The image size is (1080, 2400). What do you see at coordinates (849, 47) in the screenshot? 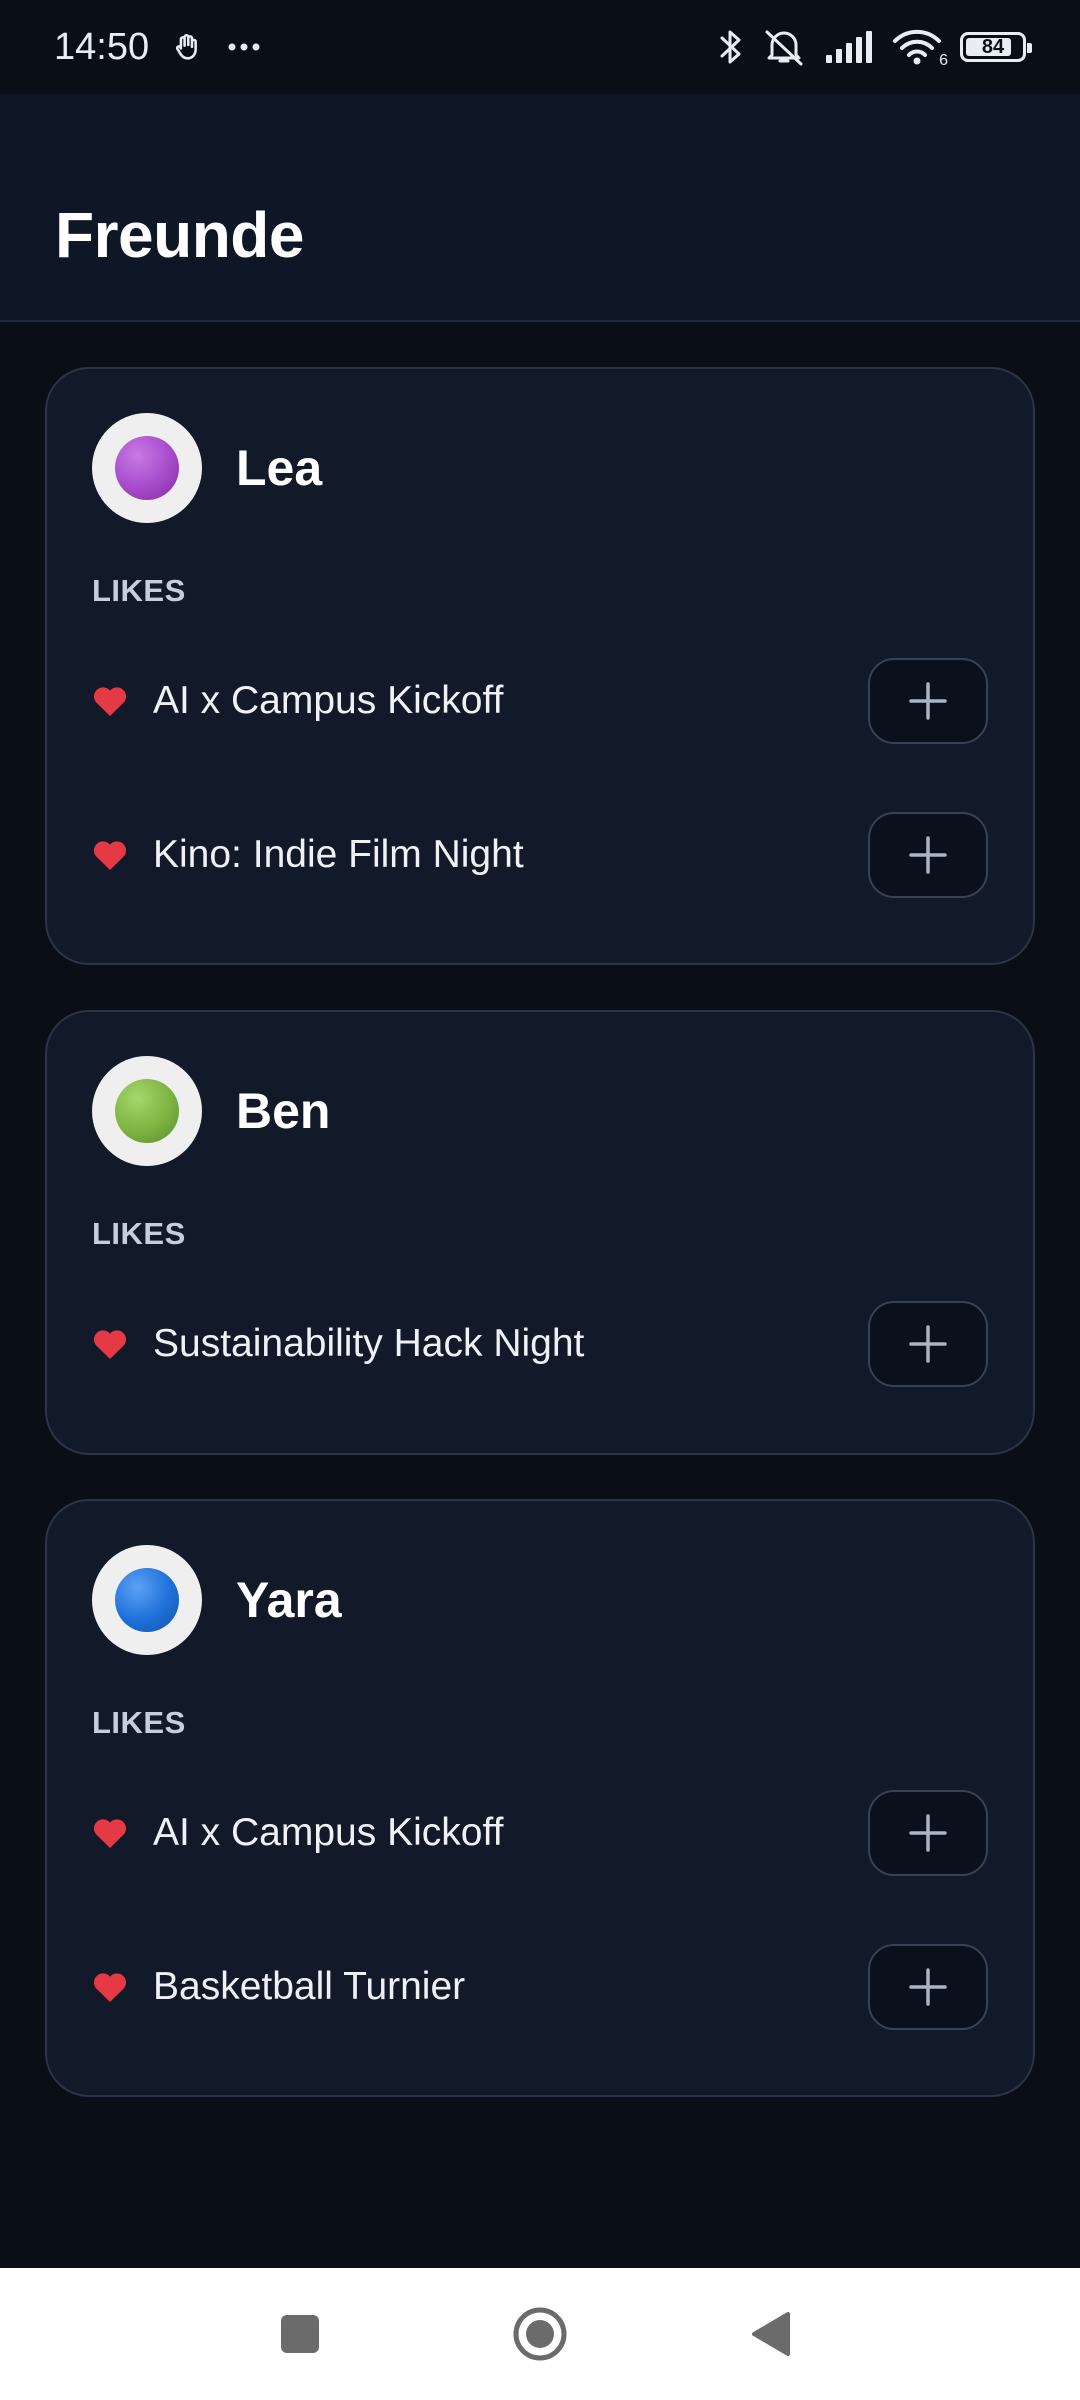
I see `signal-icon` at bounding box center [849, 47].